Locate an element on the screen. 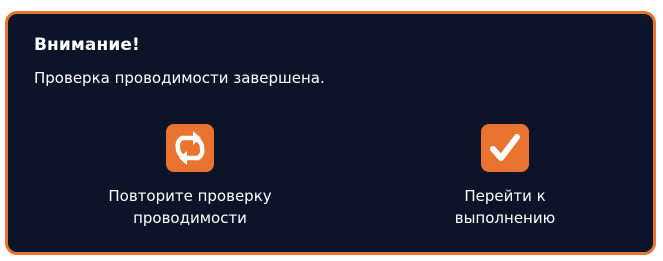 The width and height of the screenshot is (663, 261). retry-button is located at coordinates (190, 148).